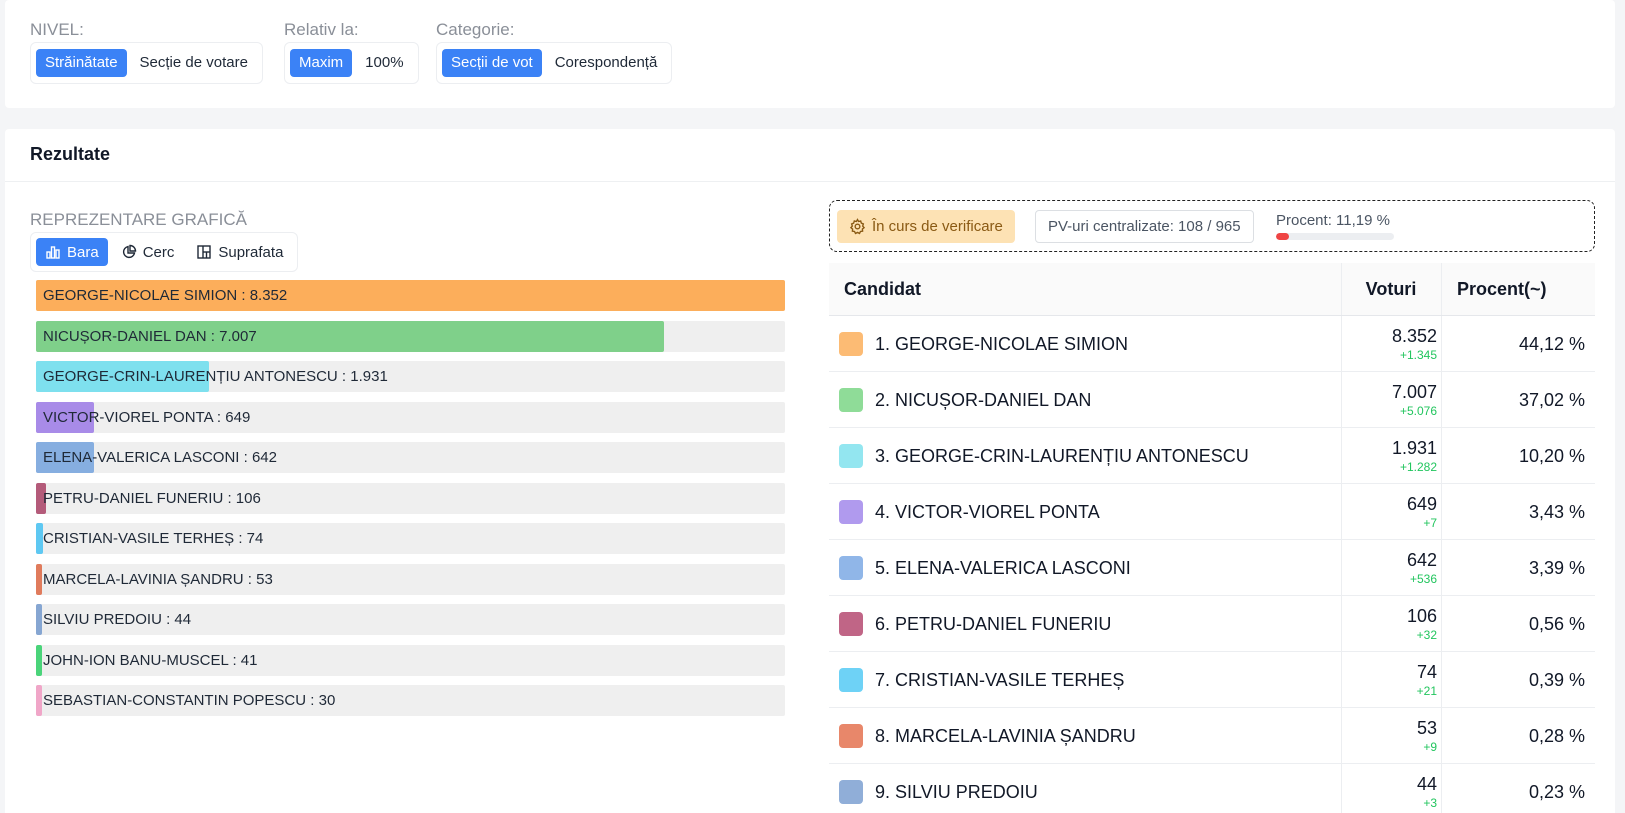 The width and height of the screenshot is (1625, 813). Describe the element at coordinates (1212, 568) in the screenshot. I see `table-row: 5. ELENA-VALERICA LASCONI 642 +536 3,39 %` at that location.